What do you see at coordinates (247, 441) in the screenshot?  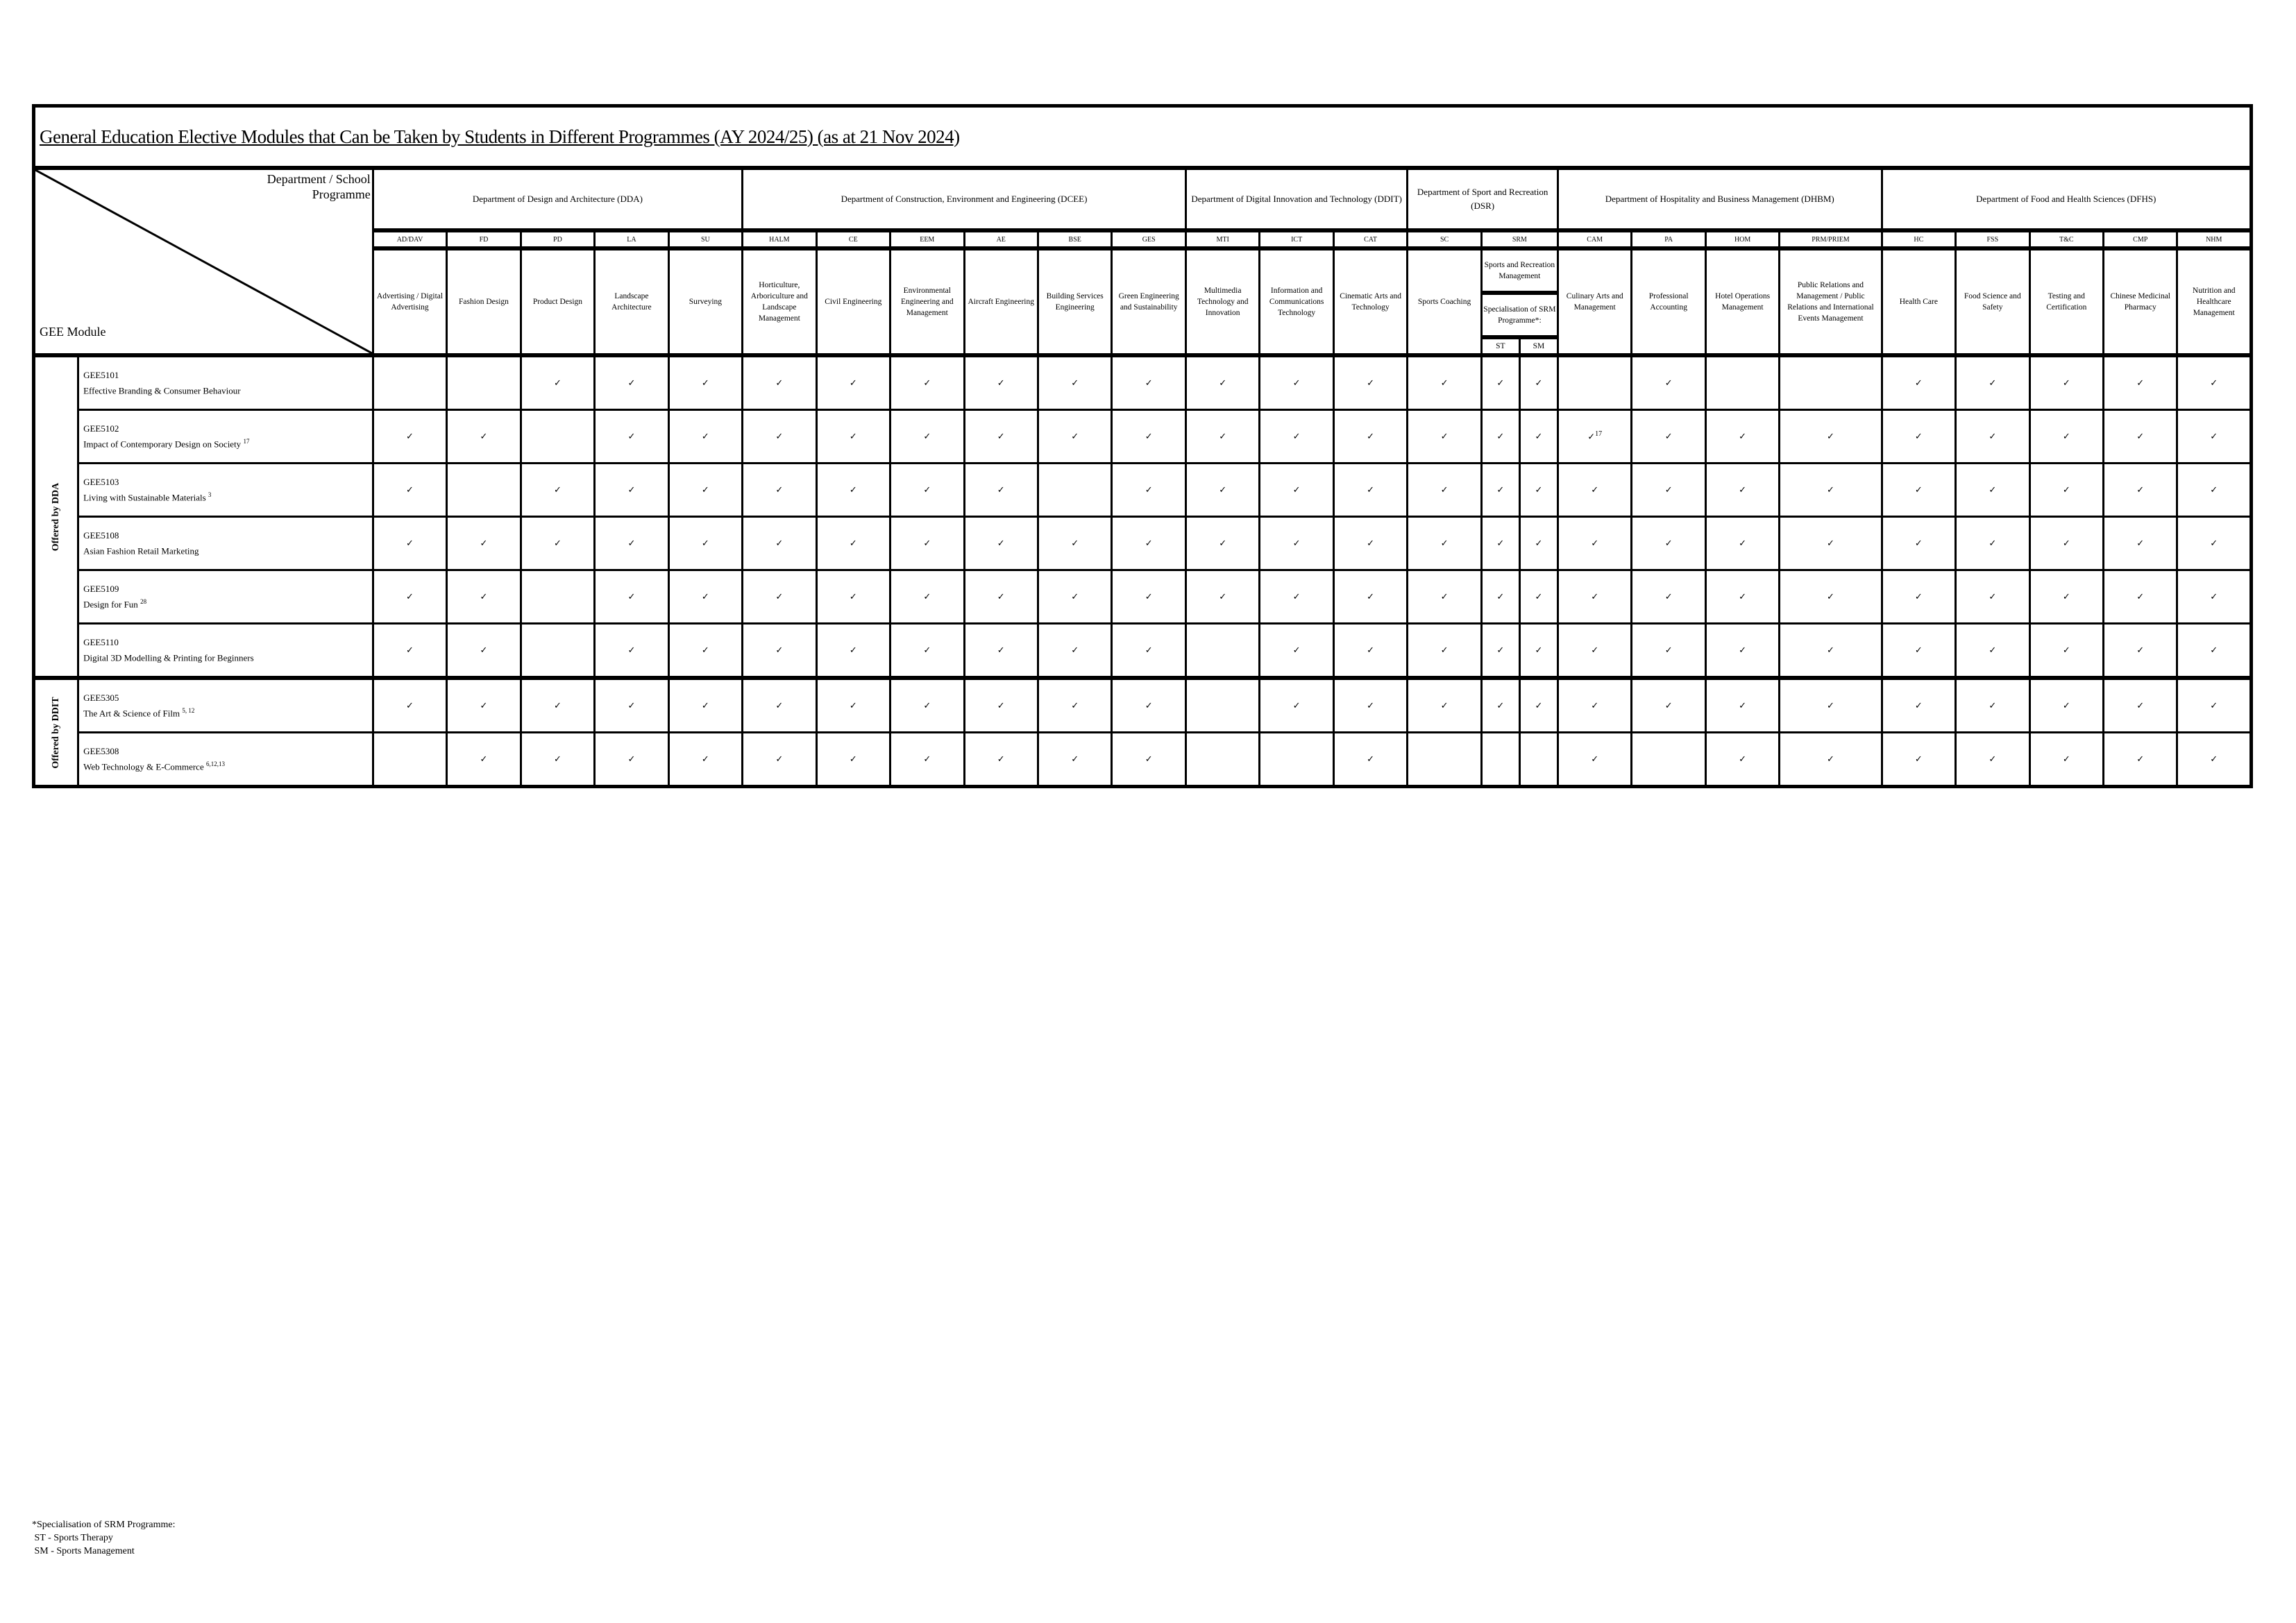 I see `module-note: 17` at bounding box center [247, 441].